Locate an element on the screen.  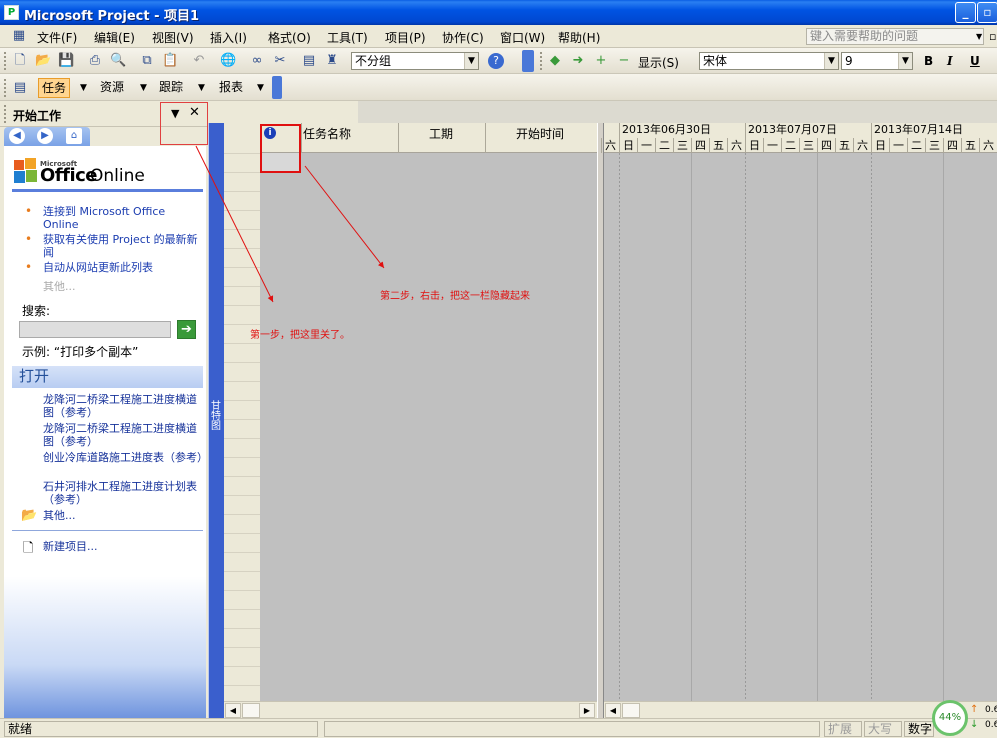
upload-arrow-icon: ↑ is located at coordinates (974, 709).